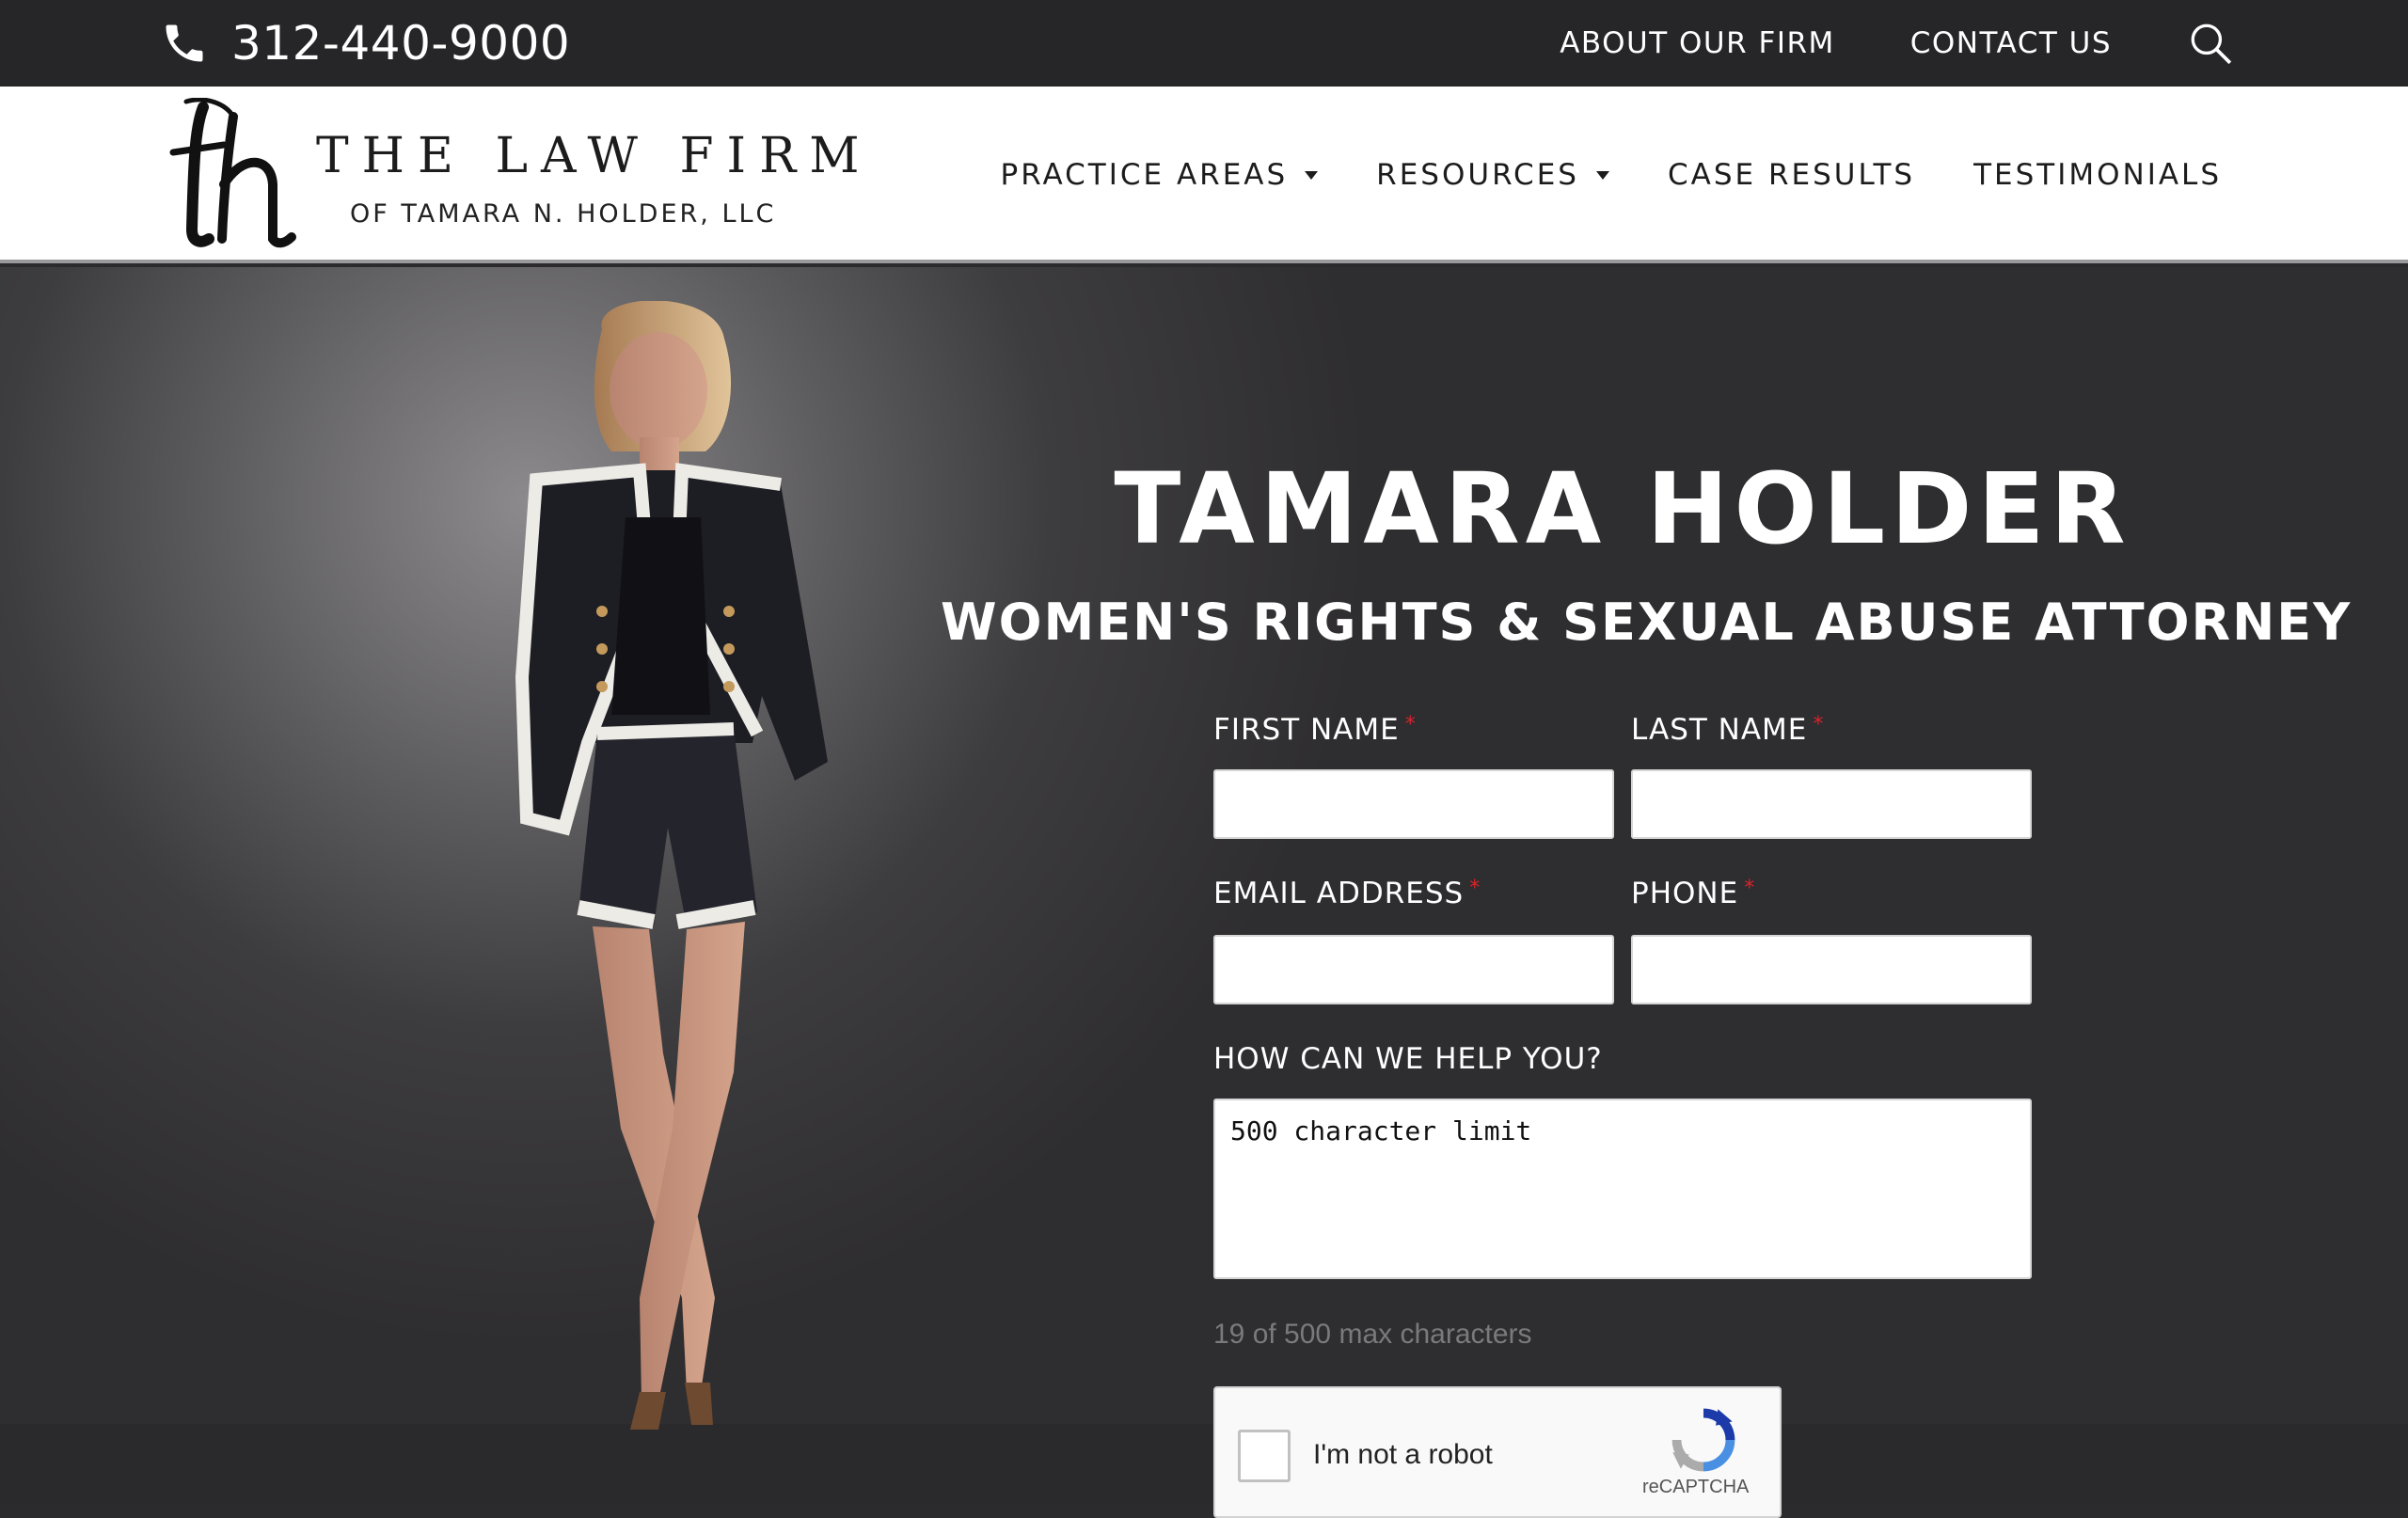  What do you see at coordinates (1622, 1189) in the screenshot?
I see `message-textarea: 500 character limit` at bounding box center [1622, 1189].